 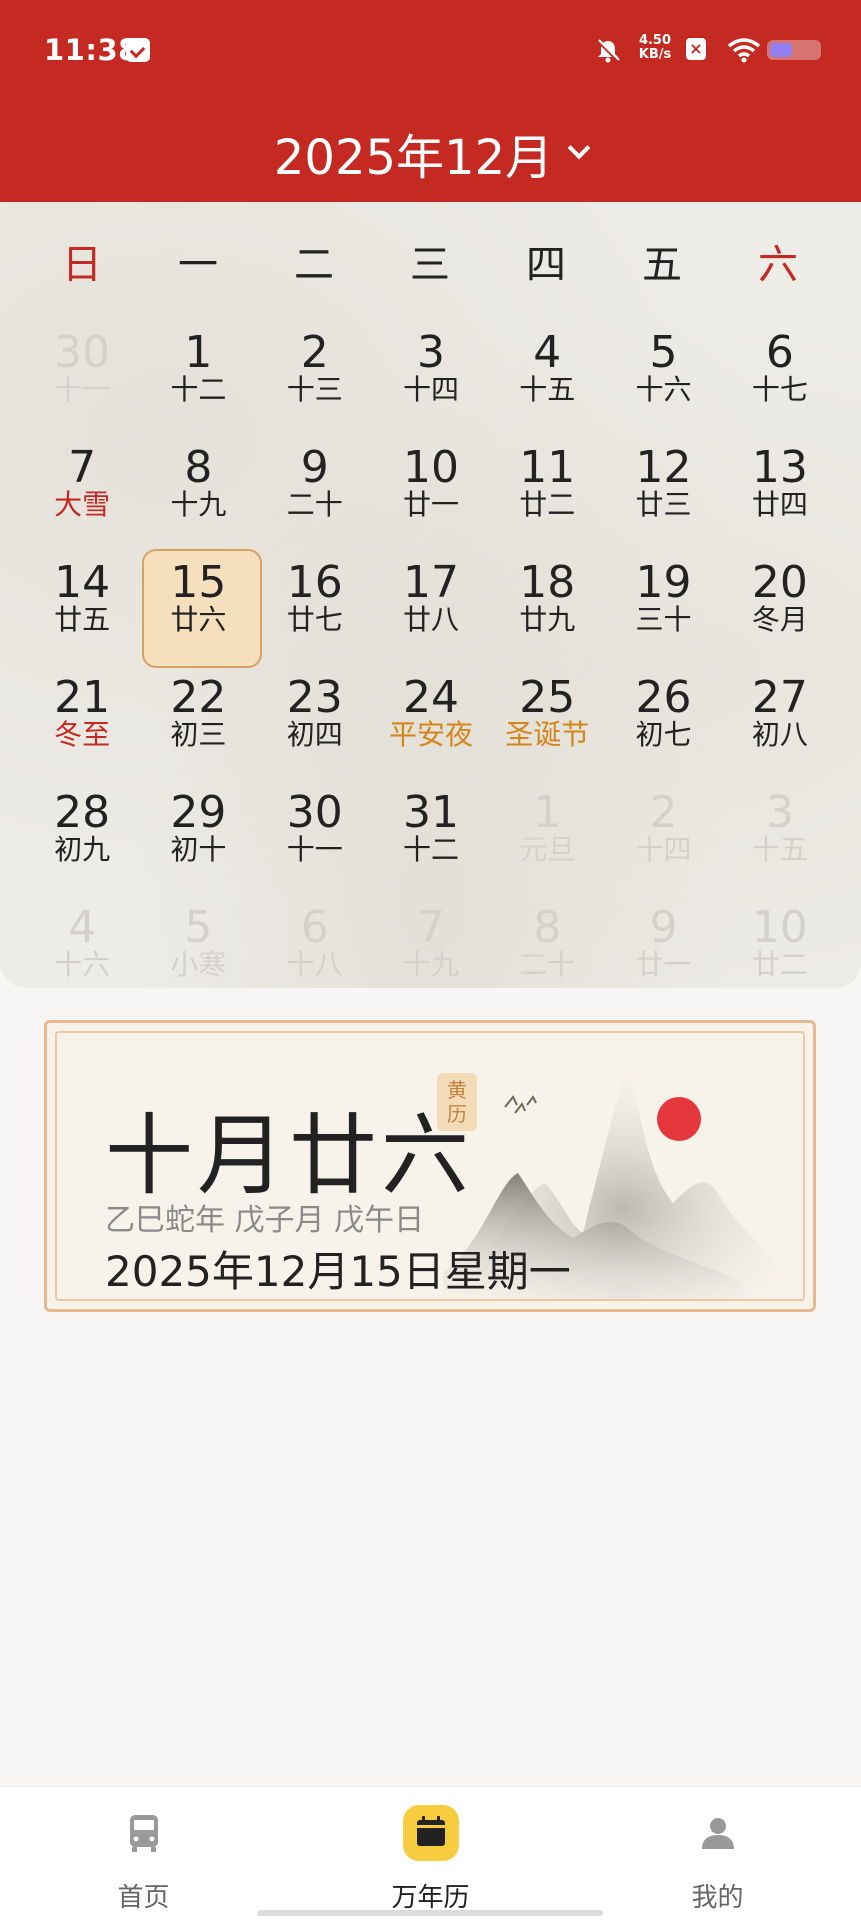 I want to click on day-cell: 11 廿二, so click(x=547, y=491).